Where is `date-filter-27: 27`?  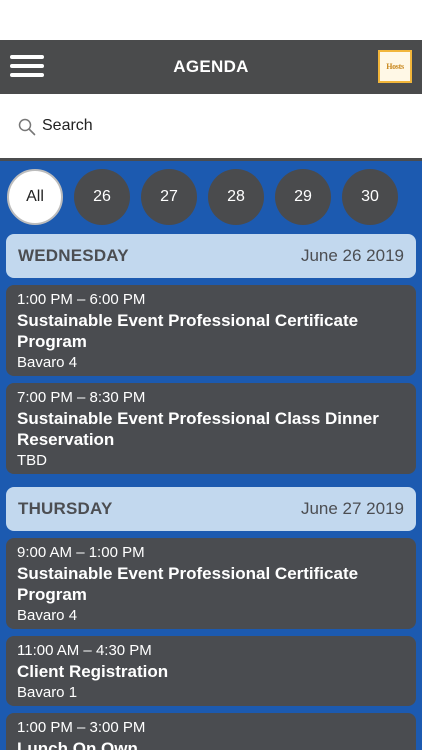
date-filter-27: 27 is located at coordinates (169, 197).